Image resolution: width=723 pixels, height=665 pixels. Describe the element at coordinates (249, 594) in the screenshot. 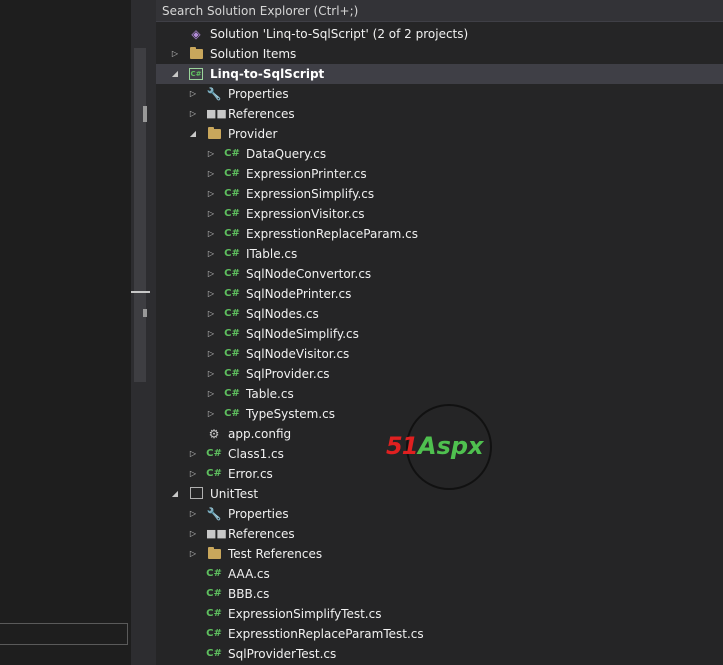

I see `tree-item-label: BBB.cs` at that location.